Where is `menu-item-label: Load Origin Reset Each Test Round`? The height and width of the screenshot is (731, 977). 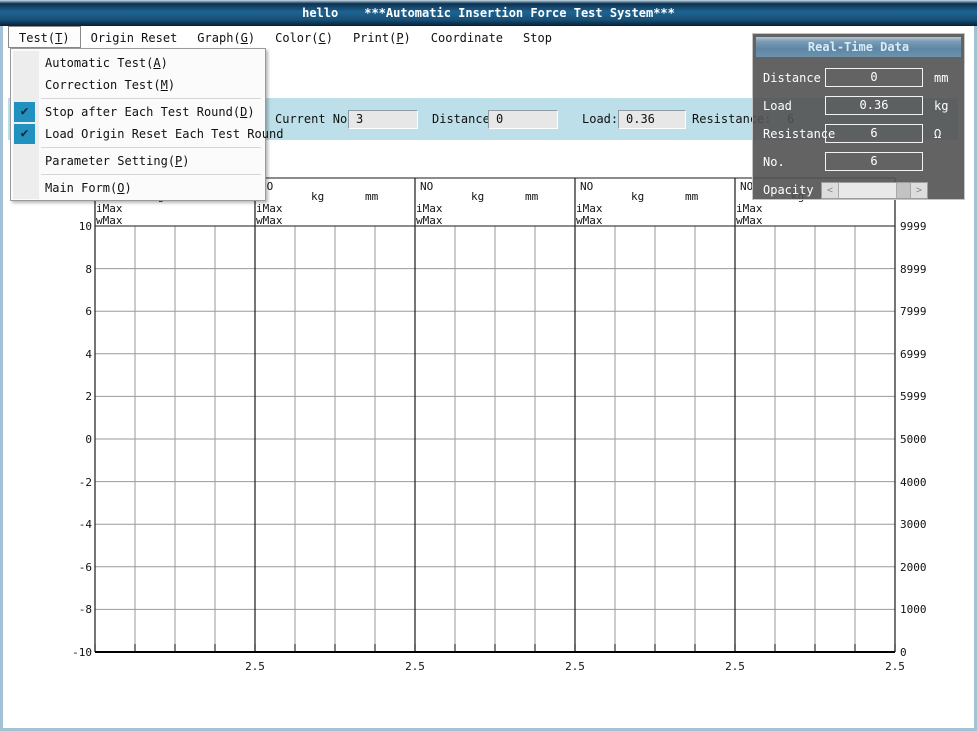
menu-item-label: Load Origin Reset Each Test Round is located at coordinates (164, 134).